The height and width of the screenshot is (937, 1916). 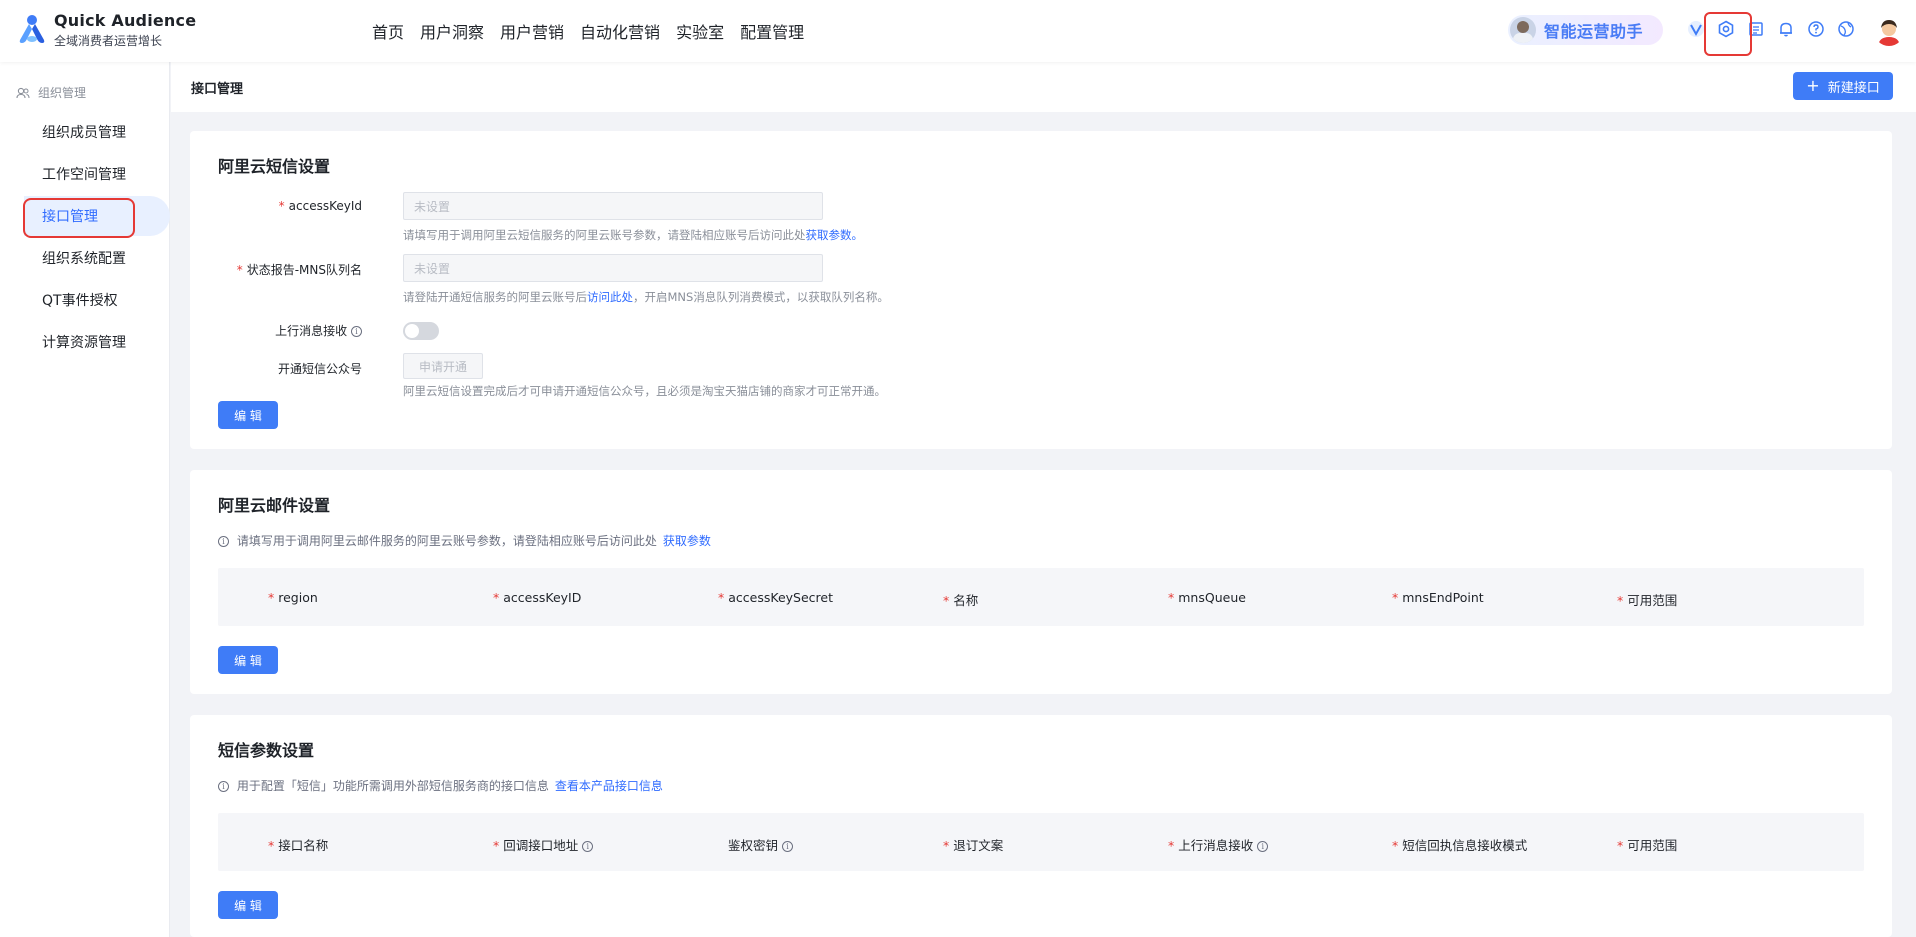 I want to click on sidebar-item-interface: 接口管理, so click(x=97, y=216).